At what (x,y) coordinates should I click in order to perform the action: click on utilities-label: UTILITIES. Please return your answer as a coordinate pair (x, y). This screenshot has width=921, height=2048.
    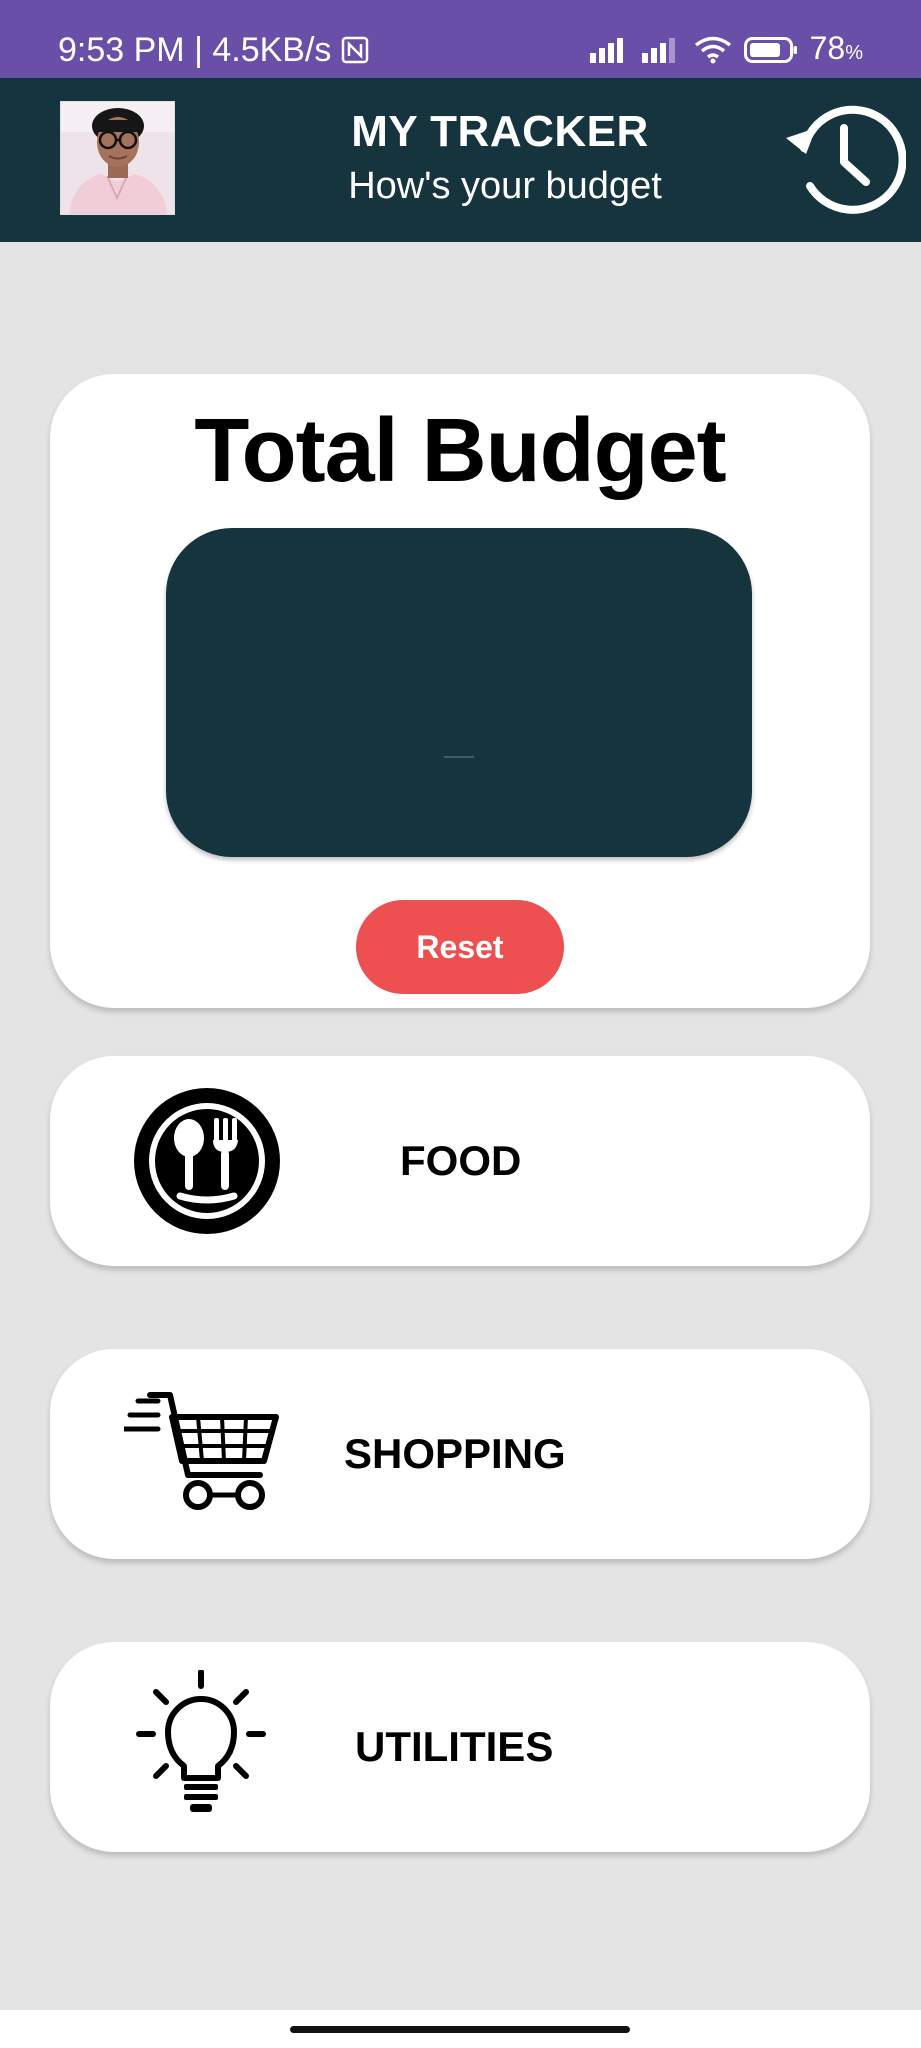
    Looking at the image, I should click on (454, 1746).